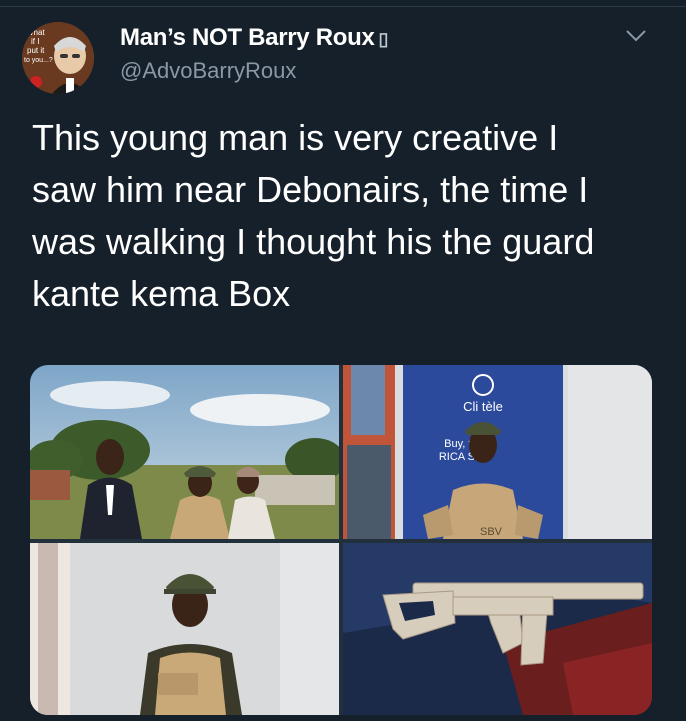 The image size is (686, 721). I want to click on chevron-down-icon, so click(636, 36).